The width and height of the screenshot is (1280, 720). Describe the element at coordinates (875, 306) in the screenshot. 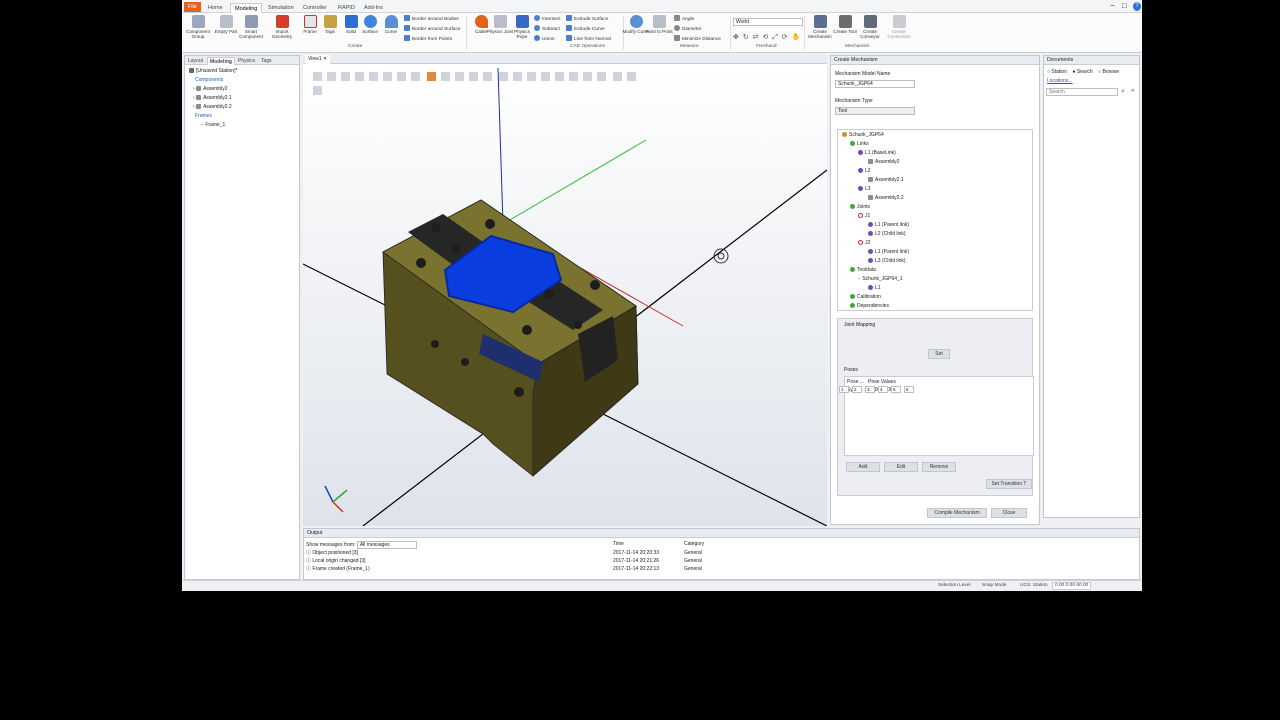

I see `tree-dependencies: Dependencies` at that location.